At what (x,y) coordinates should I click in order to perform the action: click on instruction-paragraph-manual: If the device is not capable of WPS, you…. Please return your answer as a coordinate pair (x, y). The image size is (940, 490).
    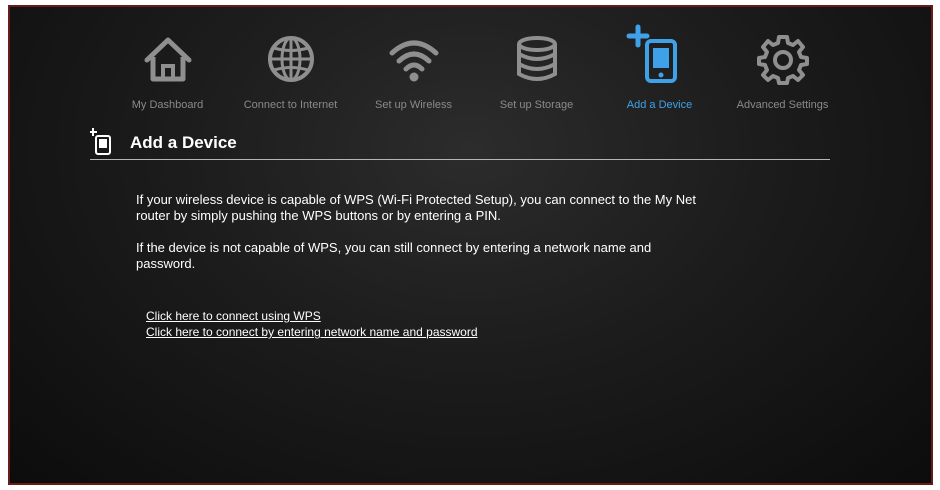
    Looking at the image, I should click on (394, 255).